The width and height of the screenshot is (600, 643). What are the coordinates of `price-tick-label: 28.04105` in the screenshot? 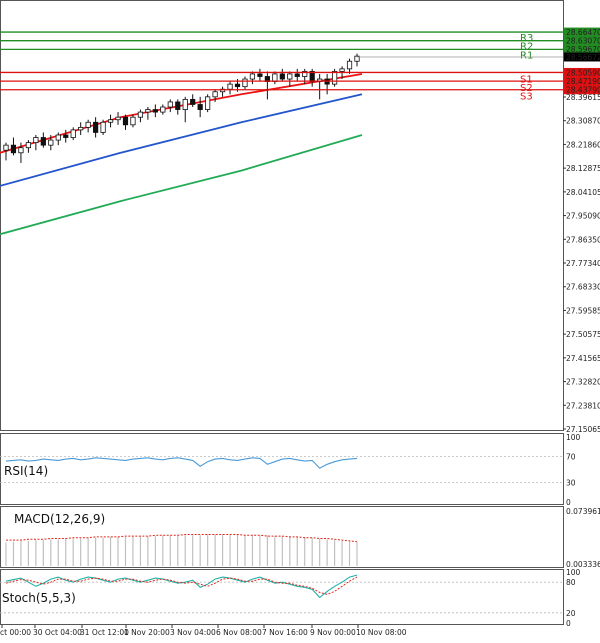 It's located at (583, 192).